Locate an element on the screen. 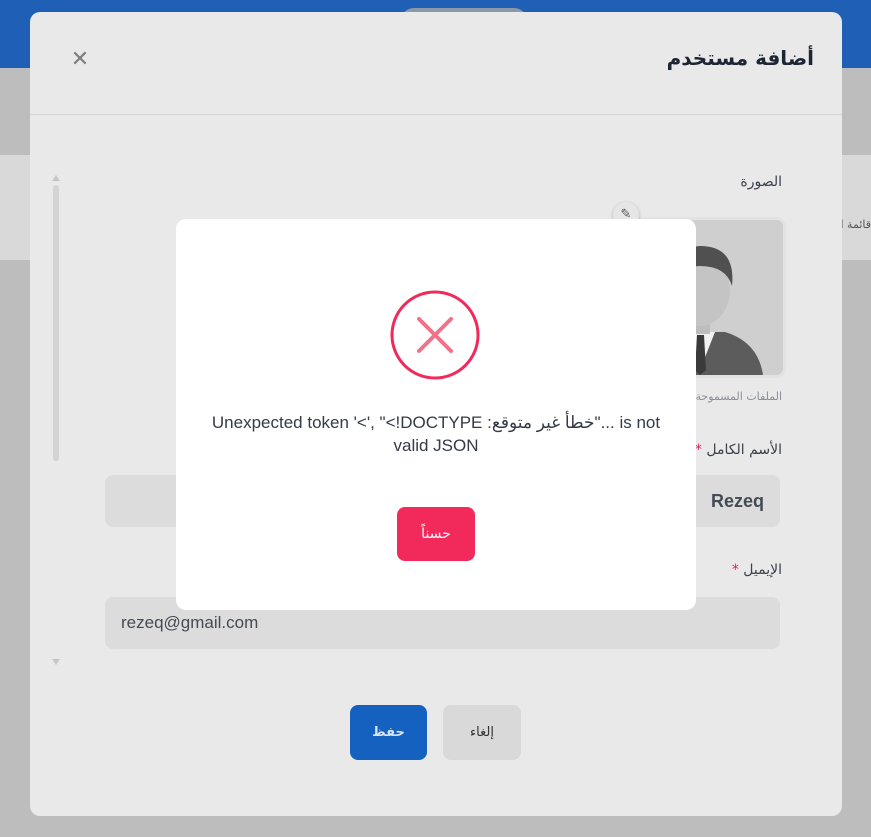 The width and height of the screenshot is (871, 837). allowed-files-hint: الملفات المسموحة is located at coordinates (739, 396).